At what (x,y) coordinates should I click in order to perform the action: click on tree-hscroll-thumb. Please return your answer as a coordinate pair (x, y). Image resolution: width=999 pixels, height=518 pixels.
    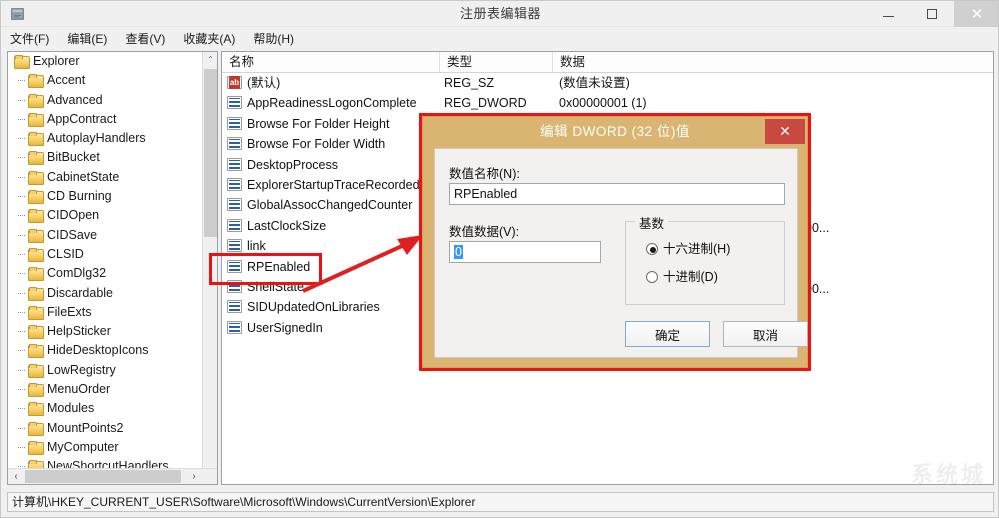
    Looking at the image, I should click on (103, 476).